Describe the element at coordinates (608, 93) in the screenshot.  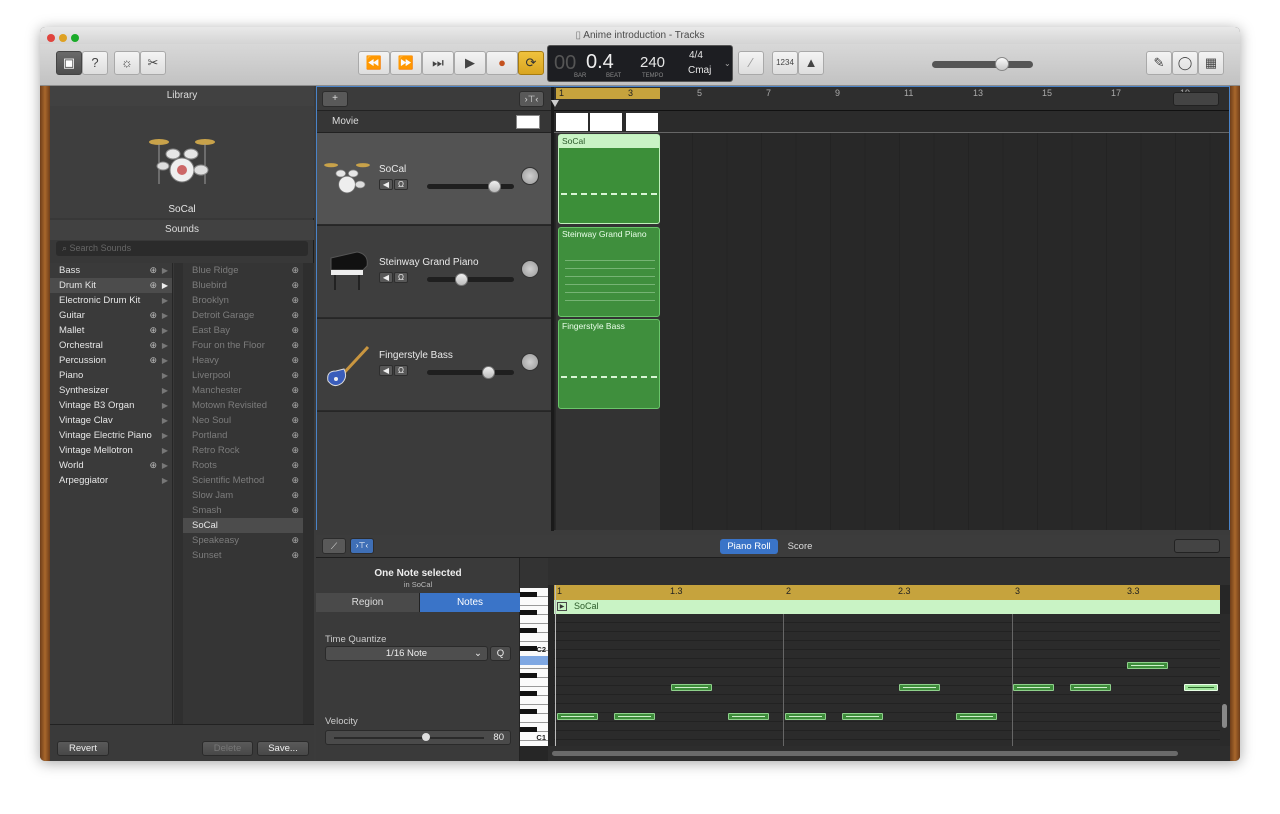
I see `cycle-region` at that location.